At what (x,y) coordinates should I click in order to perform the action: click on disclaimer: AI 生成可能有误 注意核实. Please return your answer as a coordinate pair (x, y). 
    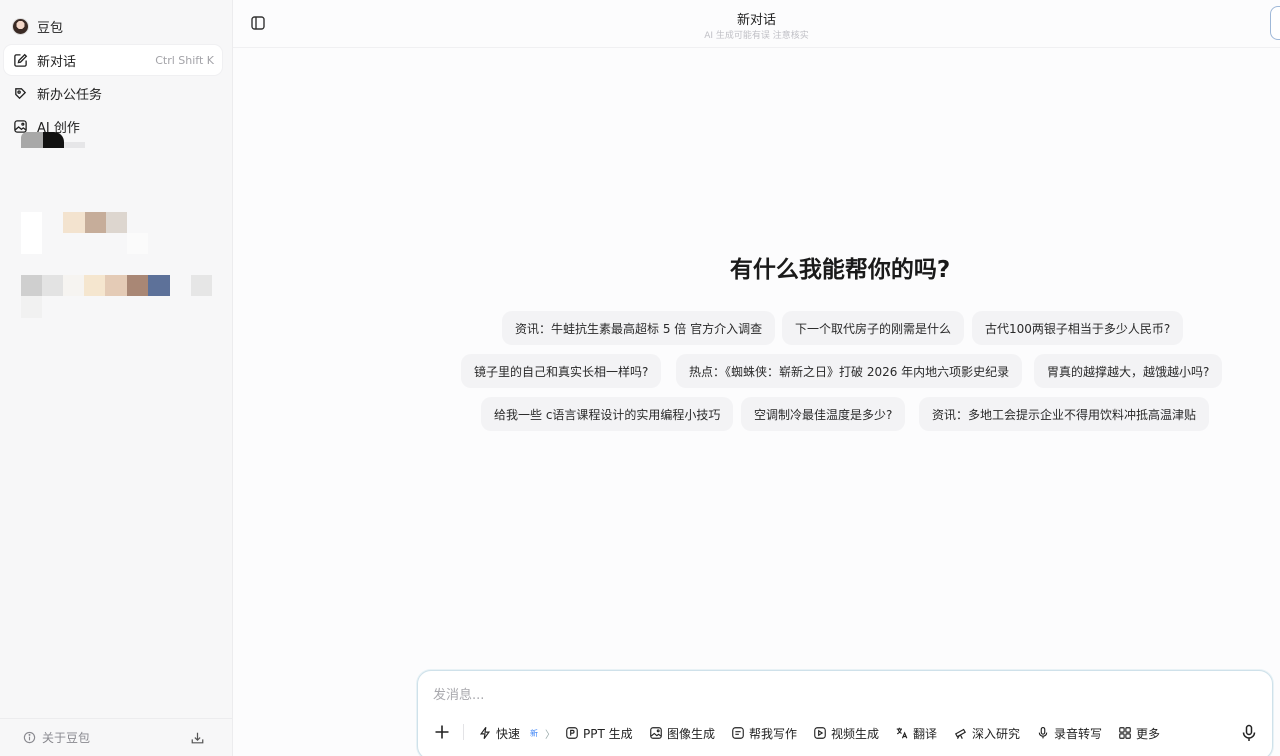
    Looking at the image, I should click on (756, 36).